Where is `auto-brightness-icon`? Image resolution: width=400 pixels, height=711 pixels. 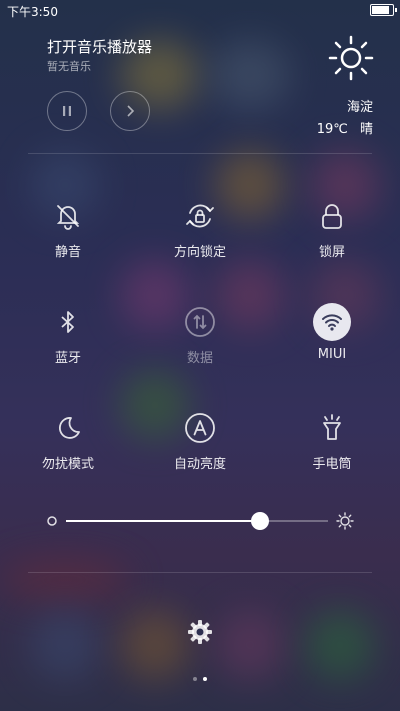 auto-brightness-icon is located at coordinates (200, 428).